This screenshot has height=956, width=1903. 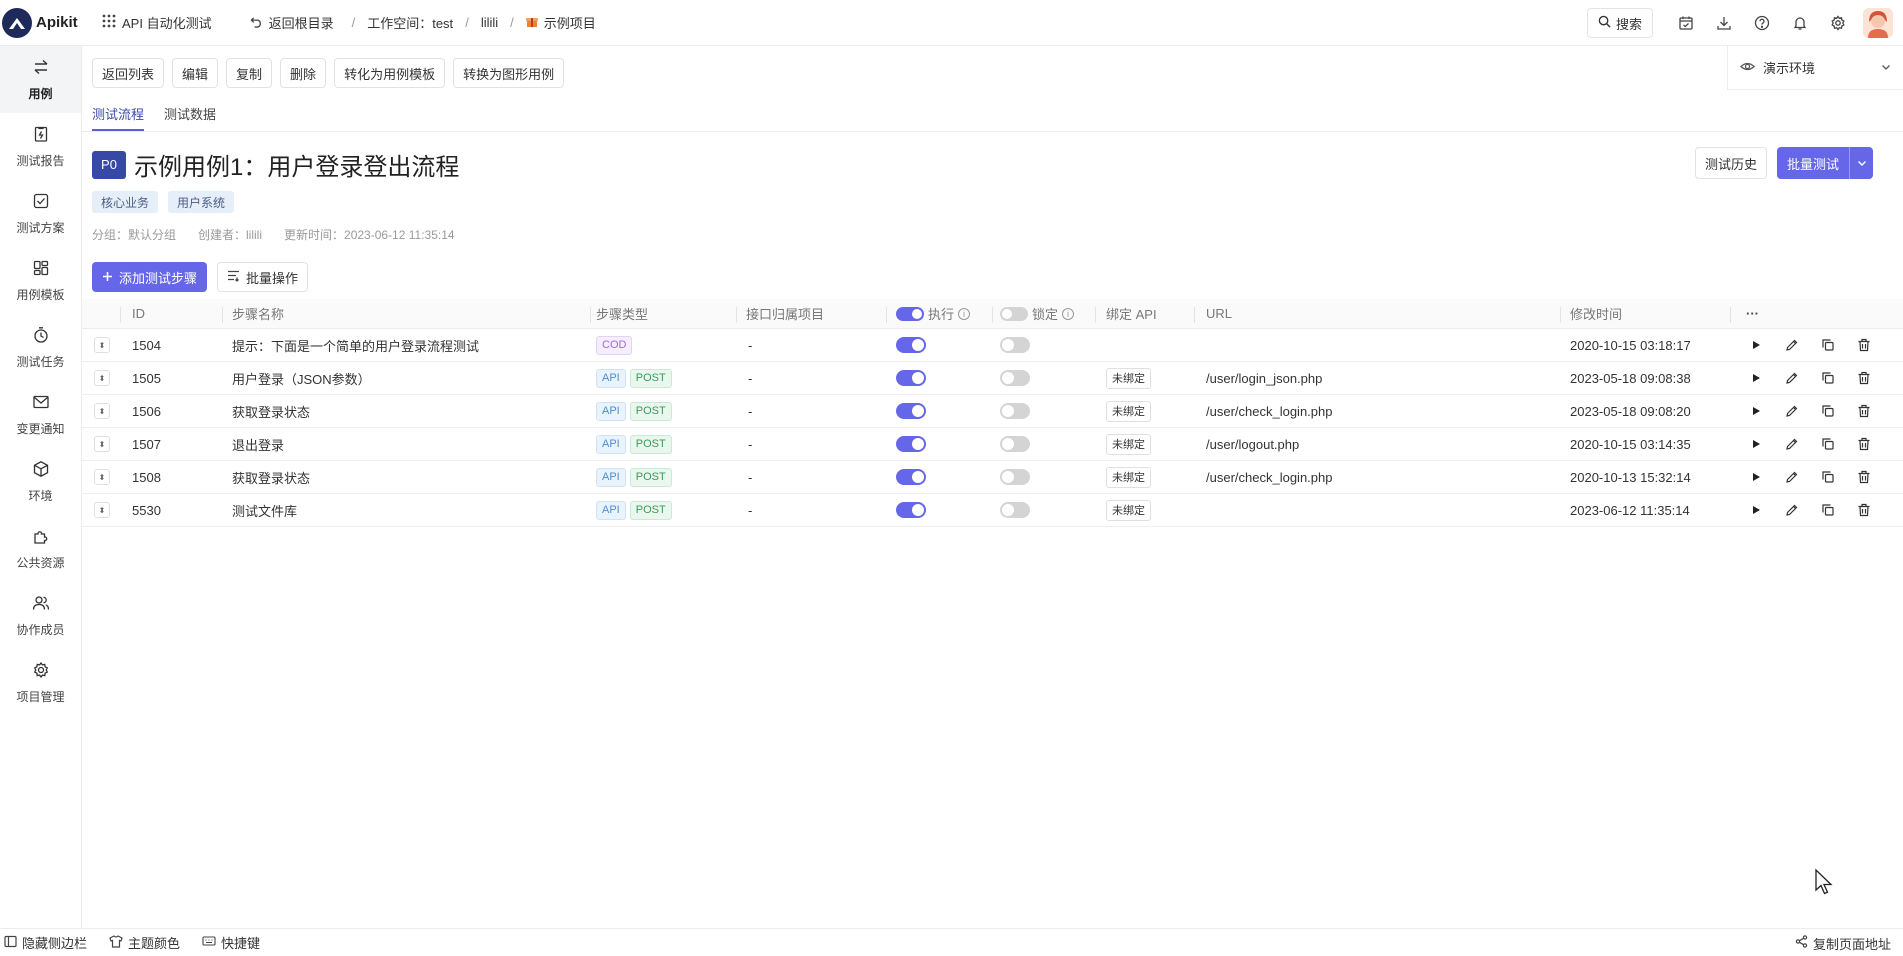 What do you see at coordinates (355, 345) in the screenshot?
I see `step-name: 提示：下面是一个简单的用户登录流程测试` at bounding box center [355, 345].